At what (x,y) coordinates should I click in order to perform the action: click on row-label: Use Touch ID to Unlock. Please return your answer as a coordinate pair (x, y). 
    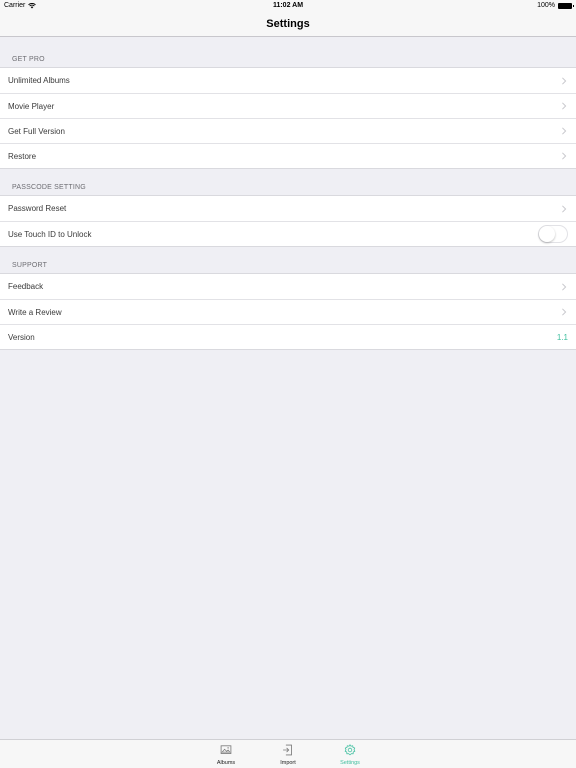
    Looking at the image, I should click on (50, 234).